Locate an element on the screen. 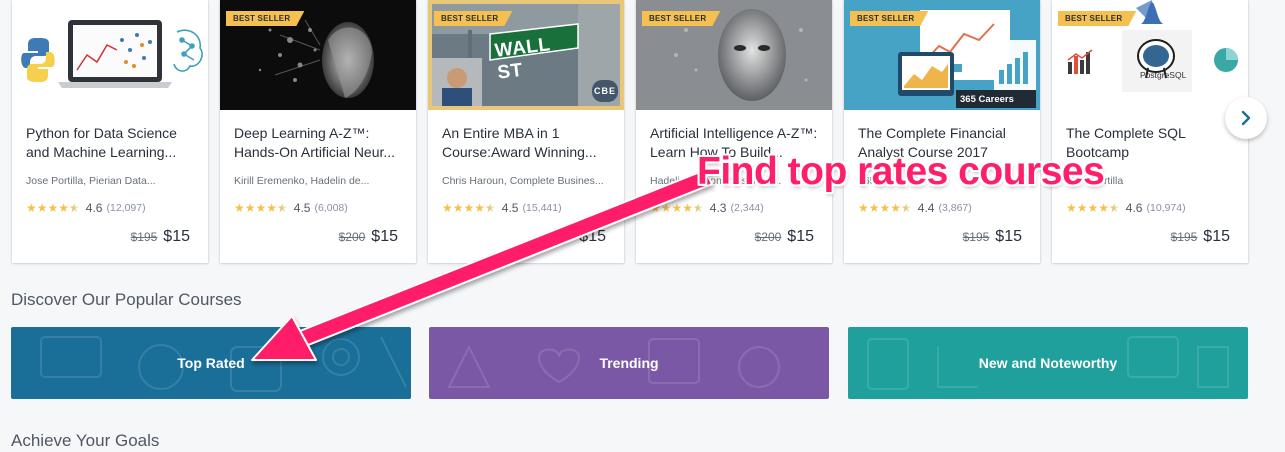 The height and width of the screenshot is (452, 1285). course-rating: ★★★★★ 4.4 (3,867) is located at coordinates (915, 208).